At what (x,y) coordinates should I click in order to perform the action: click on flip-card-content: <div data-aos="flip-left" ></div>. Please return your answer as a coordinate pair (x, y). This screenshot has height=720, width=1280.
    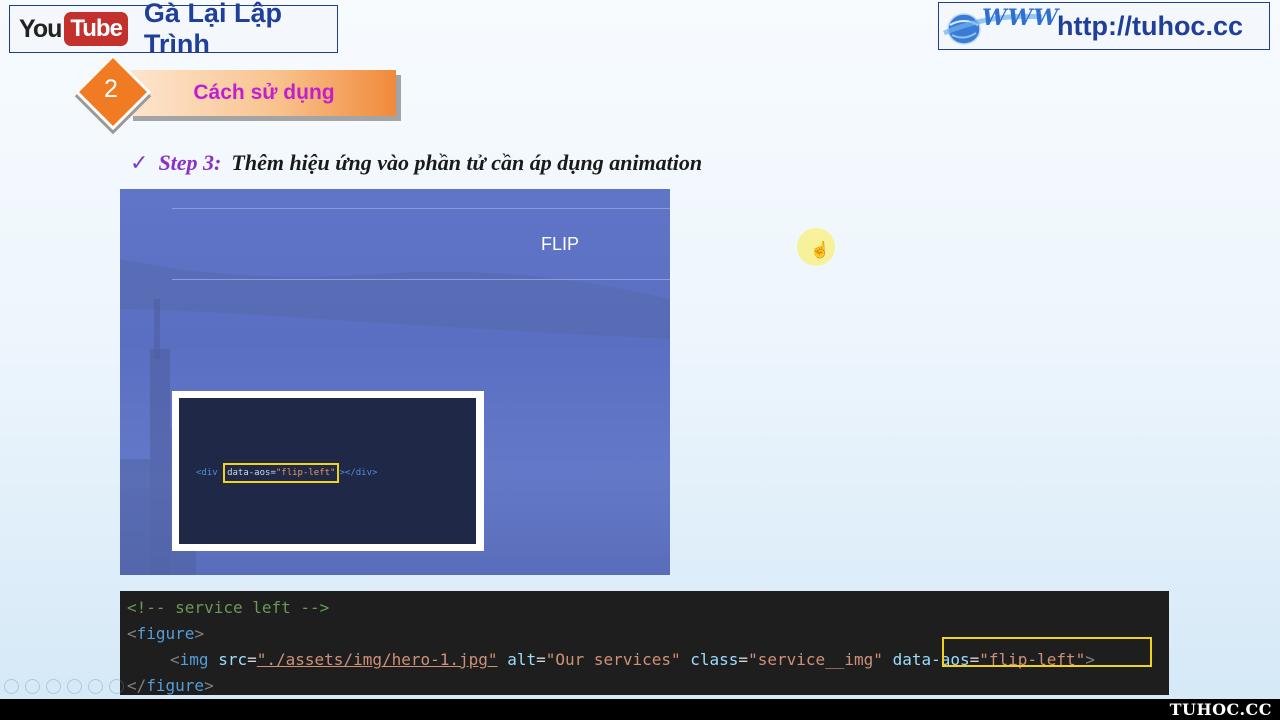
    Looking at the image, I should click on (327, 471).